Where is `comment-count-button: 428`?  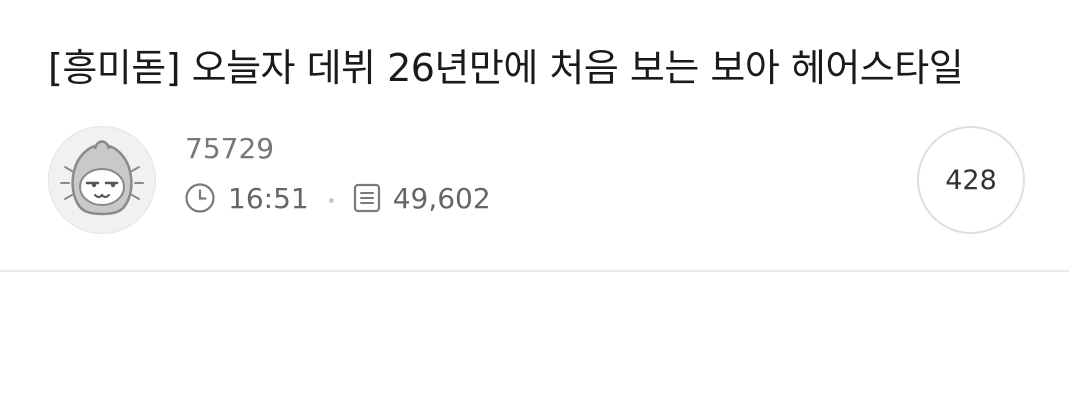 comment-count-button: 428 is located at coordinates (971, 180).